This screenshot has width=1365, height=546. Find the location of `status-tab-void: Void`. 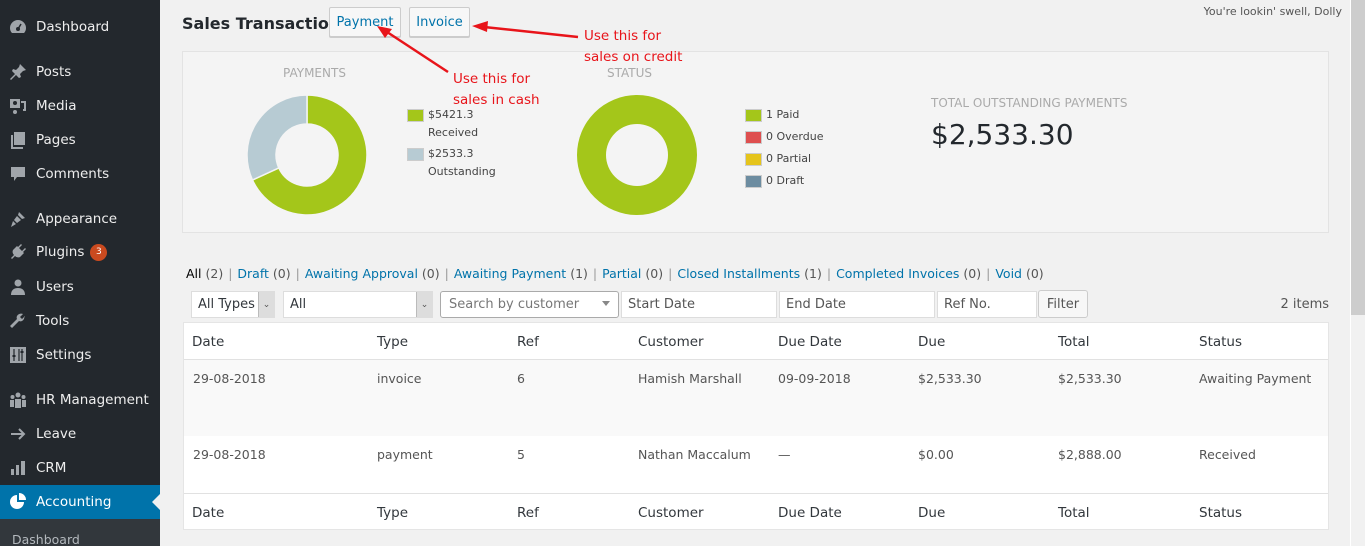

status-tab-void: Void is located at coordinates (1008, 273).